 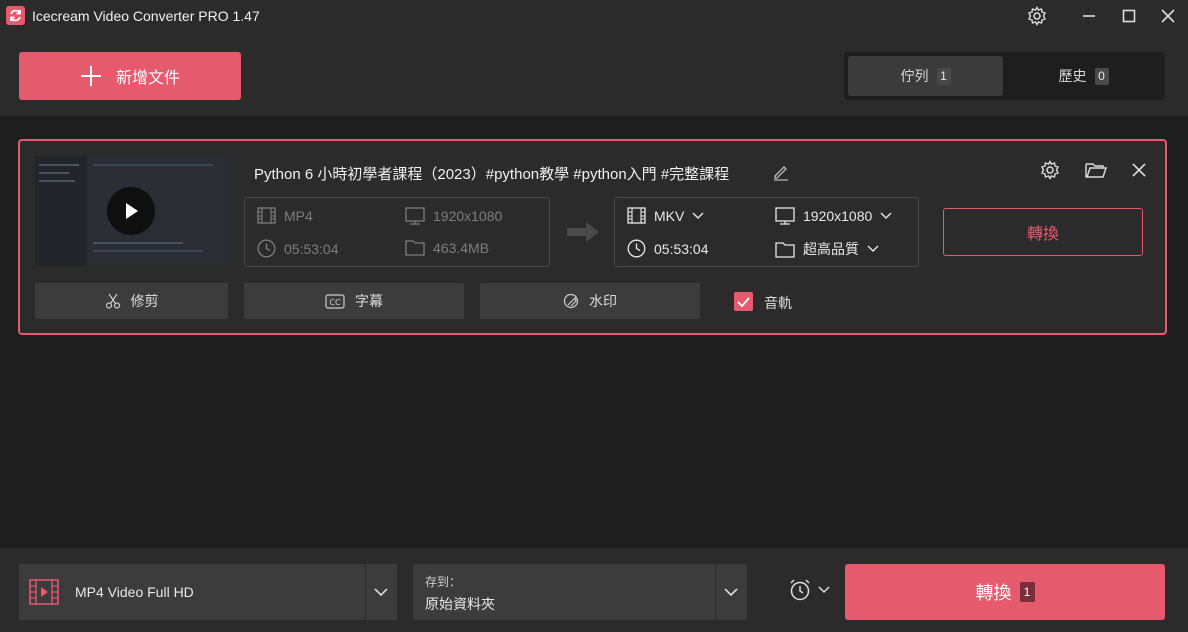 What do you see at coordinates (90, 76) in the screenshot?
I see `plus-icon` at bounding box center [90, 76].